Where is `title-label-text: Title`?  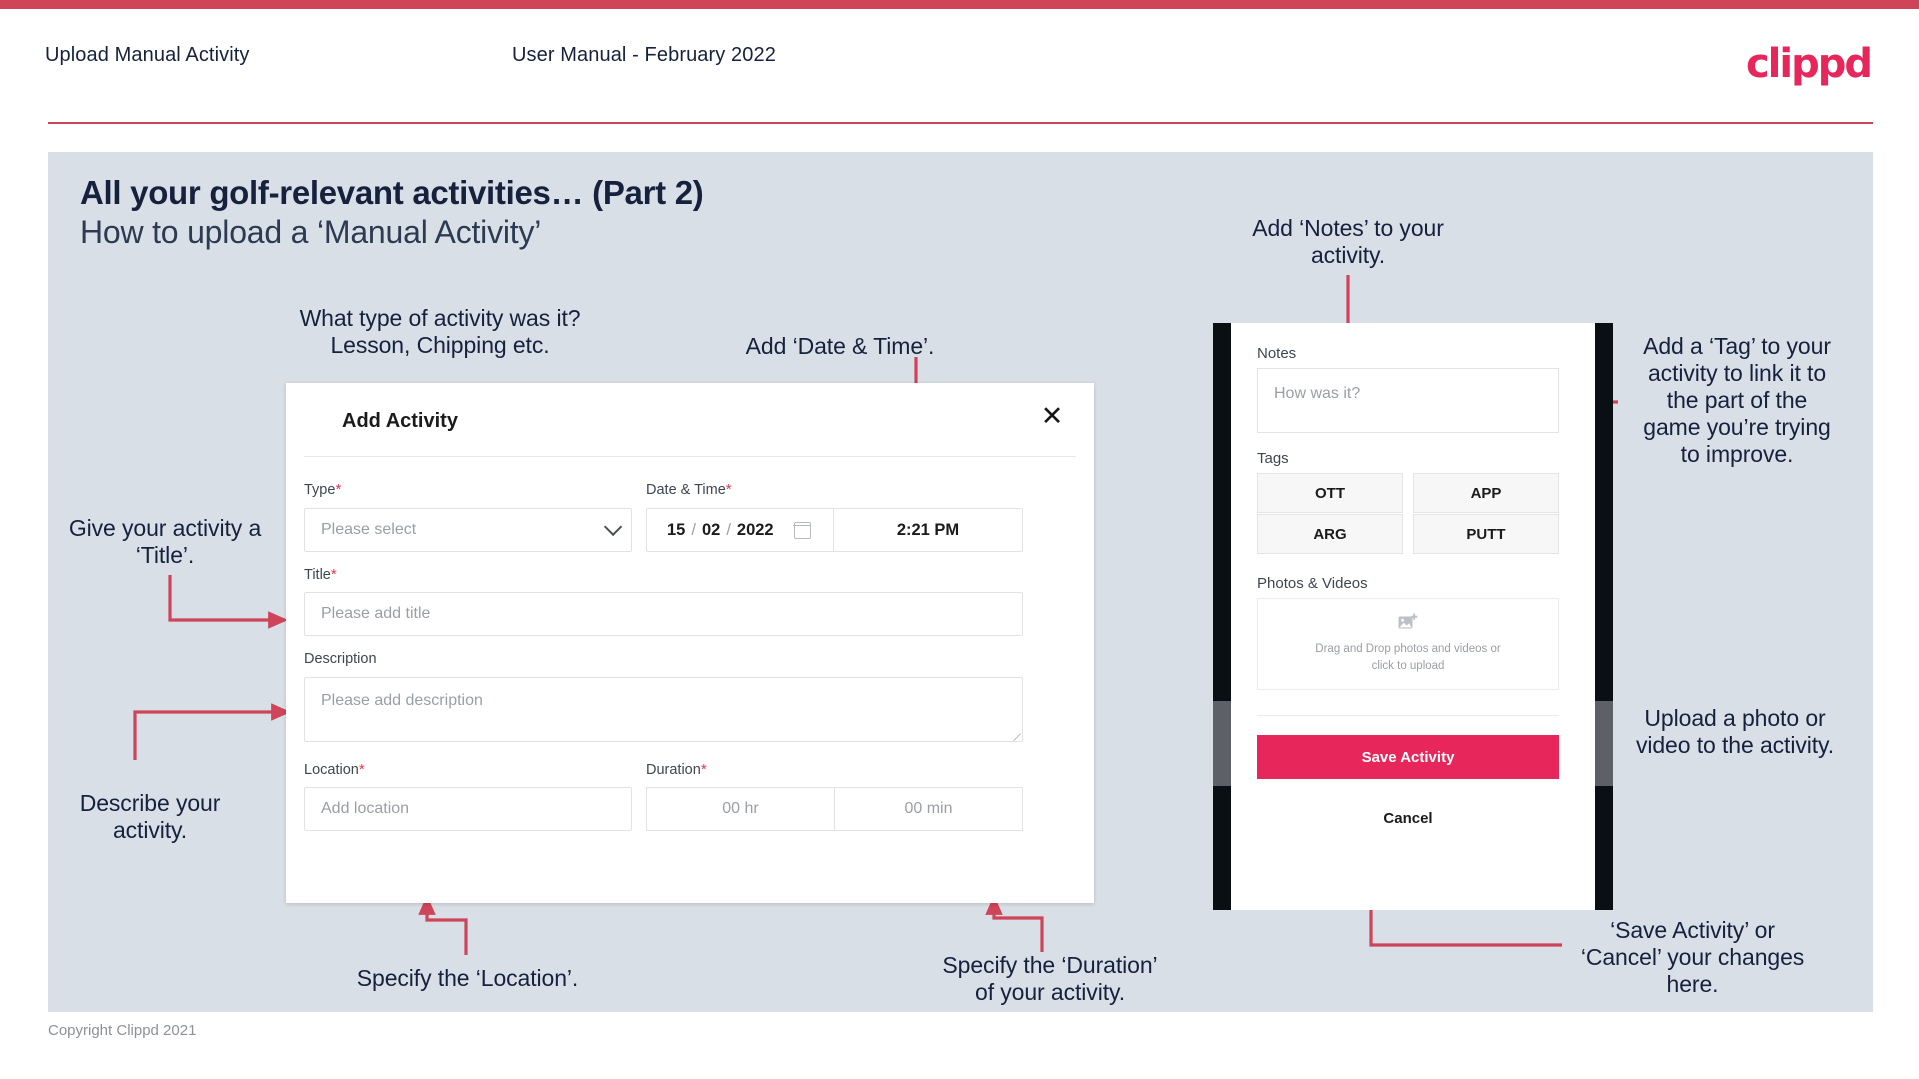 title-label-text: Title is located at coordinates (317, 575).